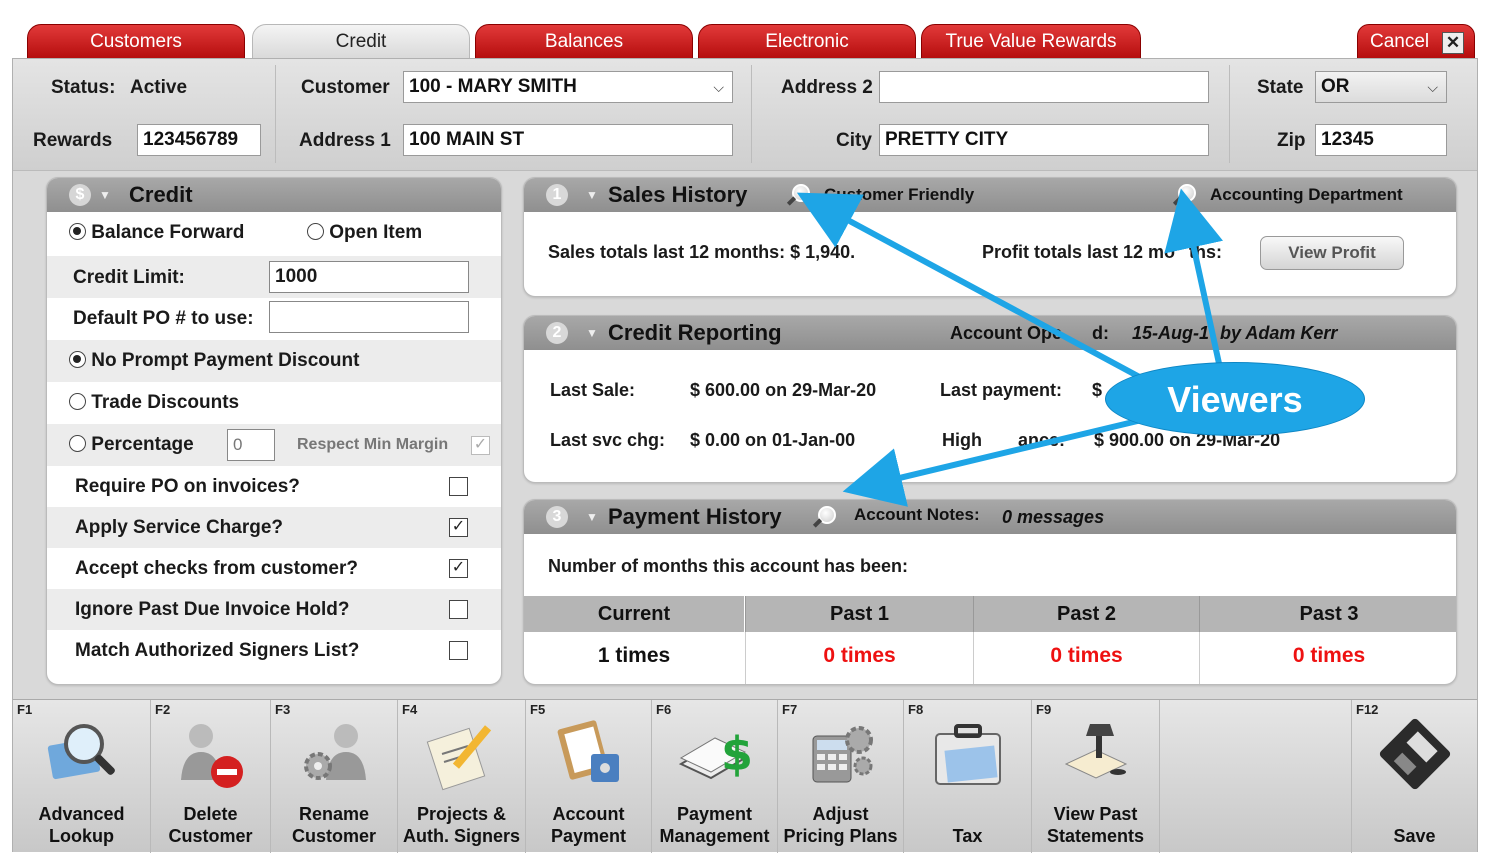 The width and height of the screenshot is (1485, 867). Describe the element at coordinates (458, 568) in the screenshot. I see `accept-checks-checkbox: ✓` at that location.